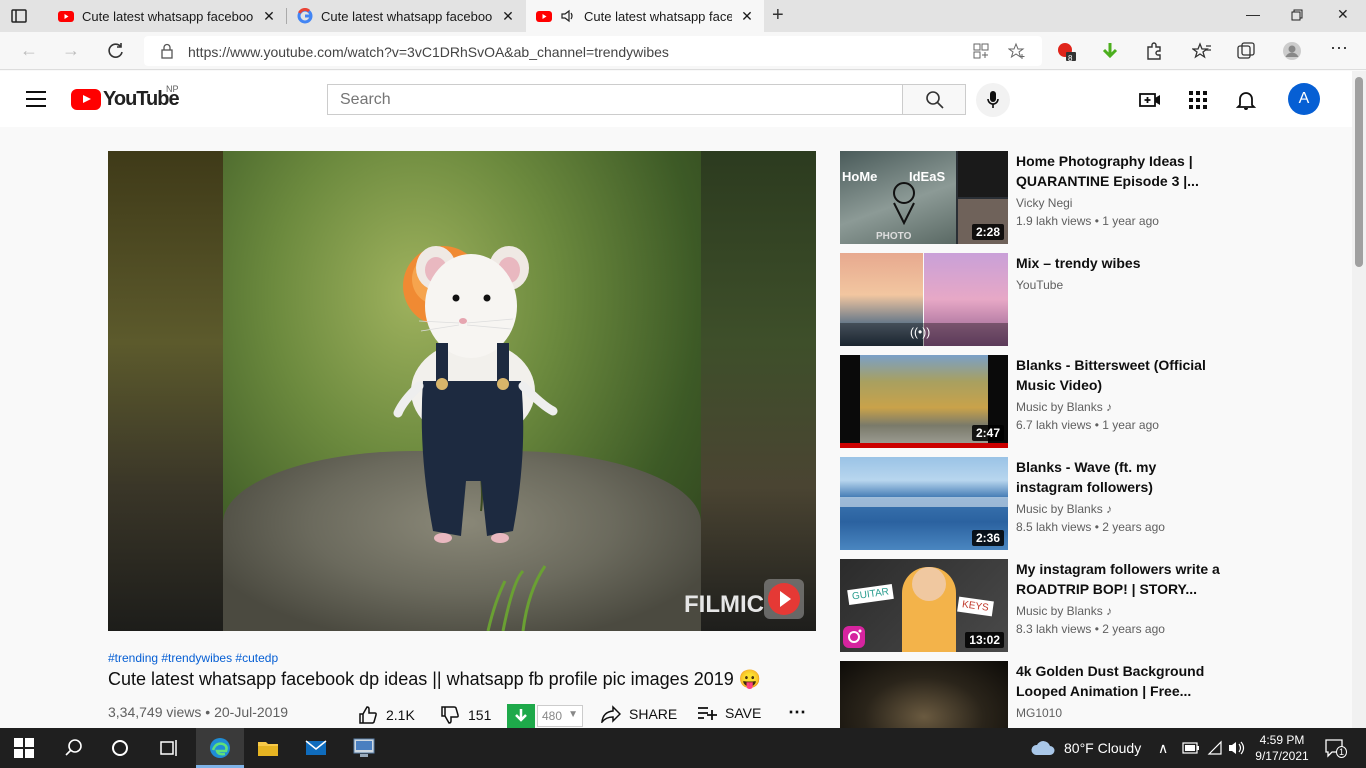  I want to click on mix-radio-icon: ((•)), so click(920, 332).